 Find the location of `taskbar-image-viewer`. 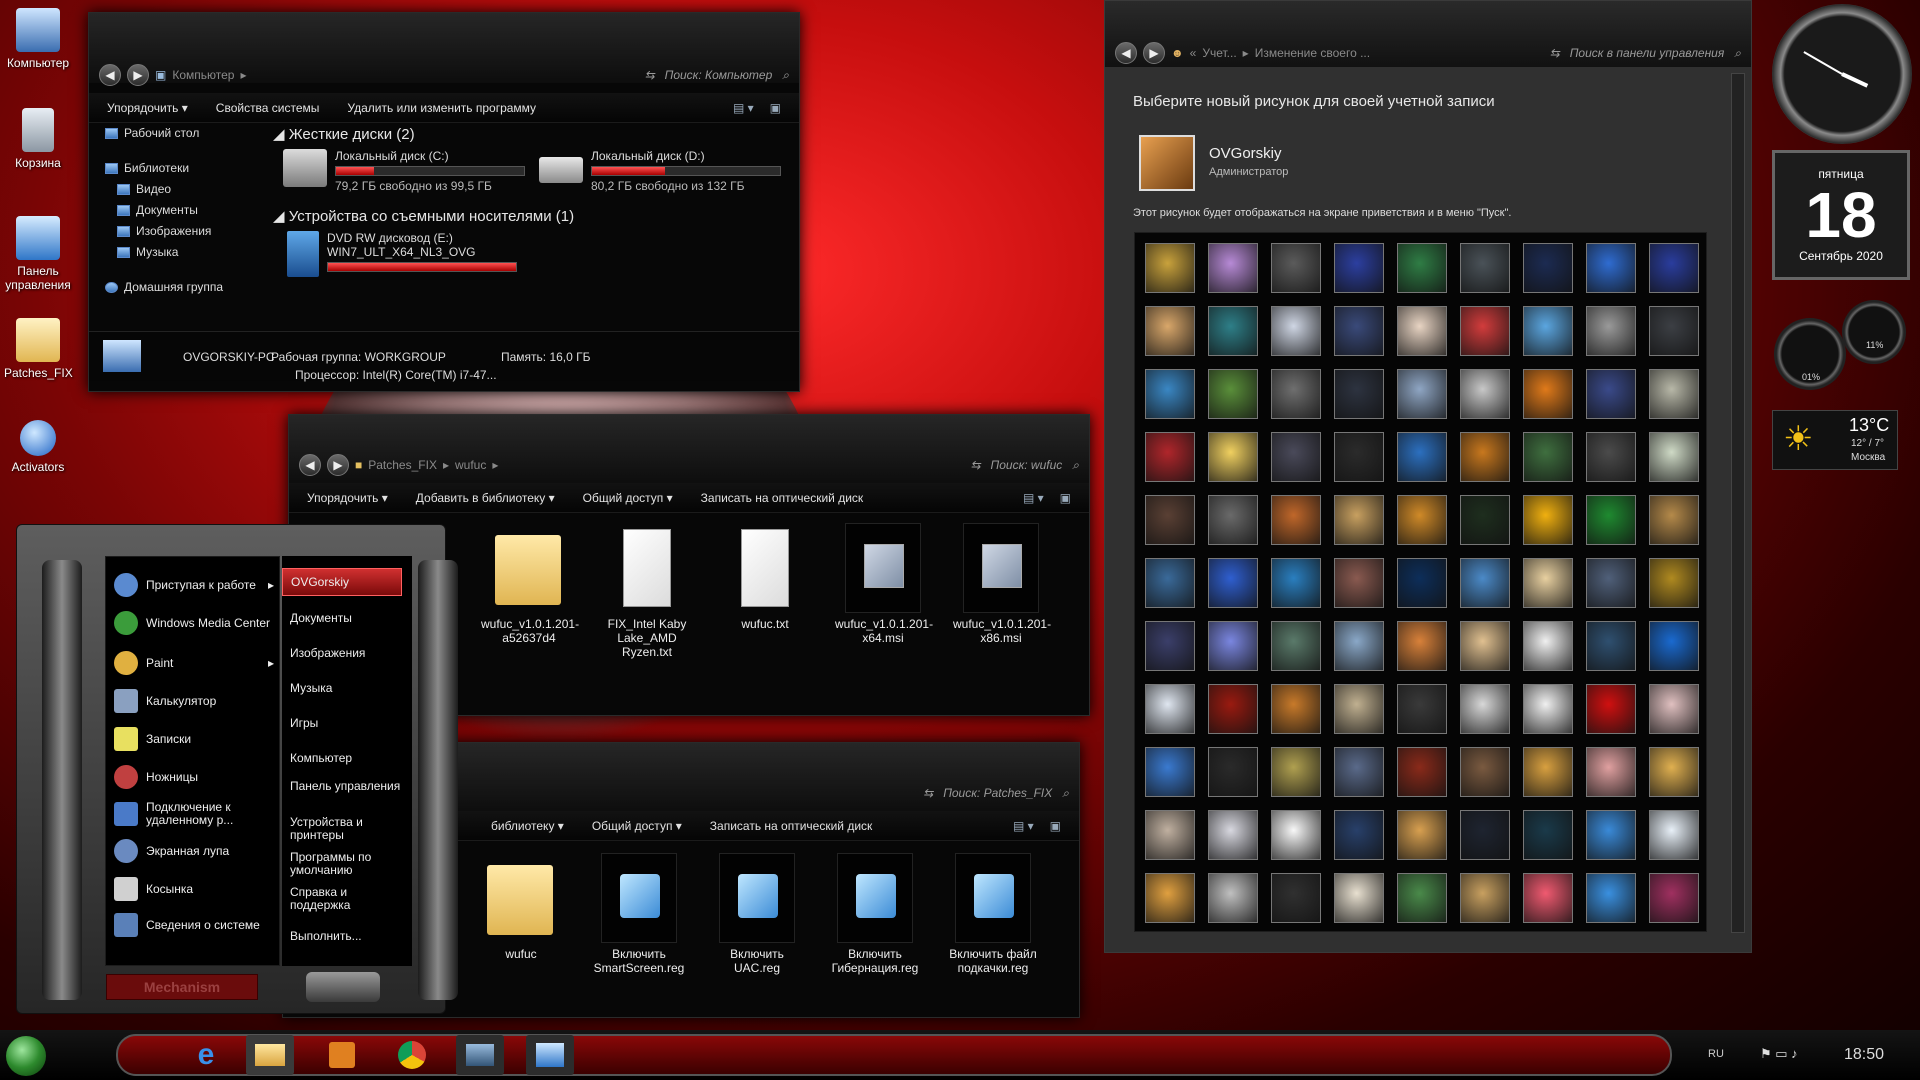

taskbar-image-viewer is located at coordinates (480, 1055).